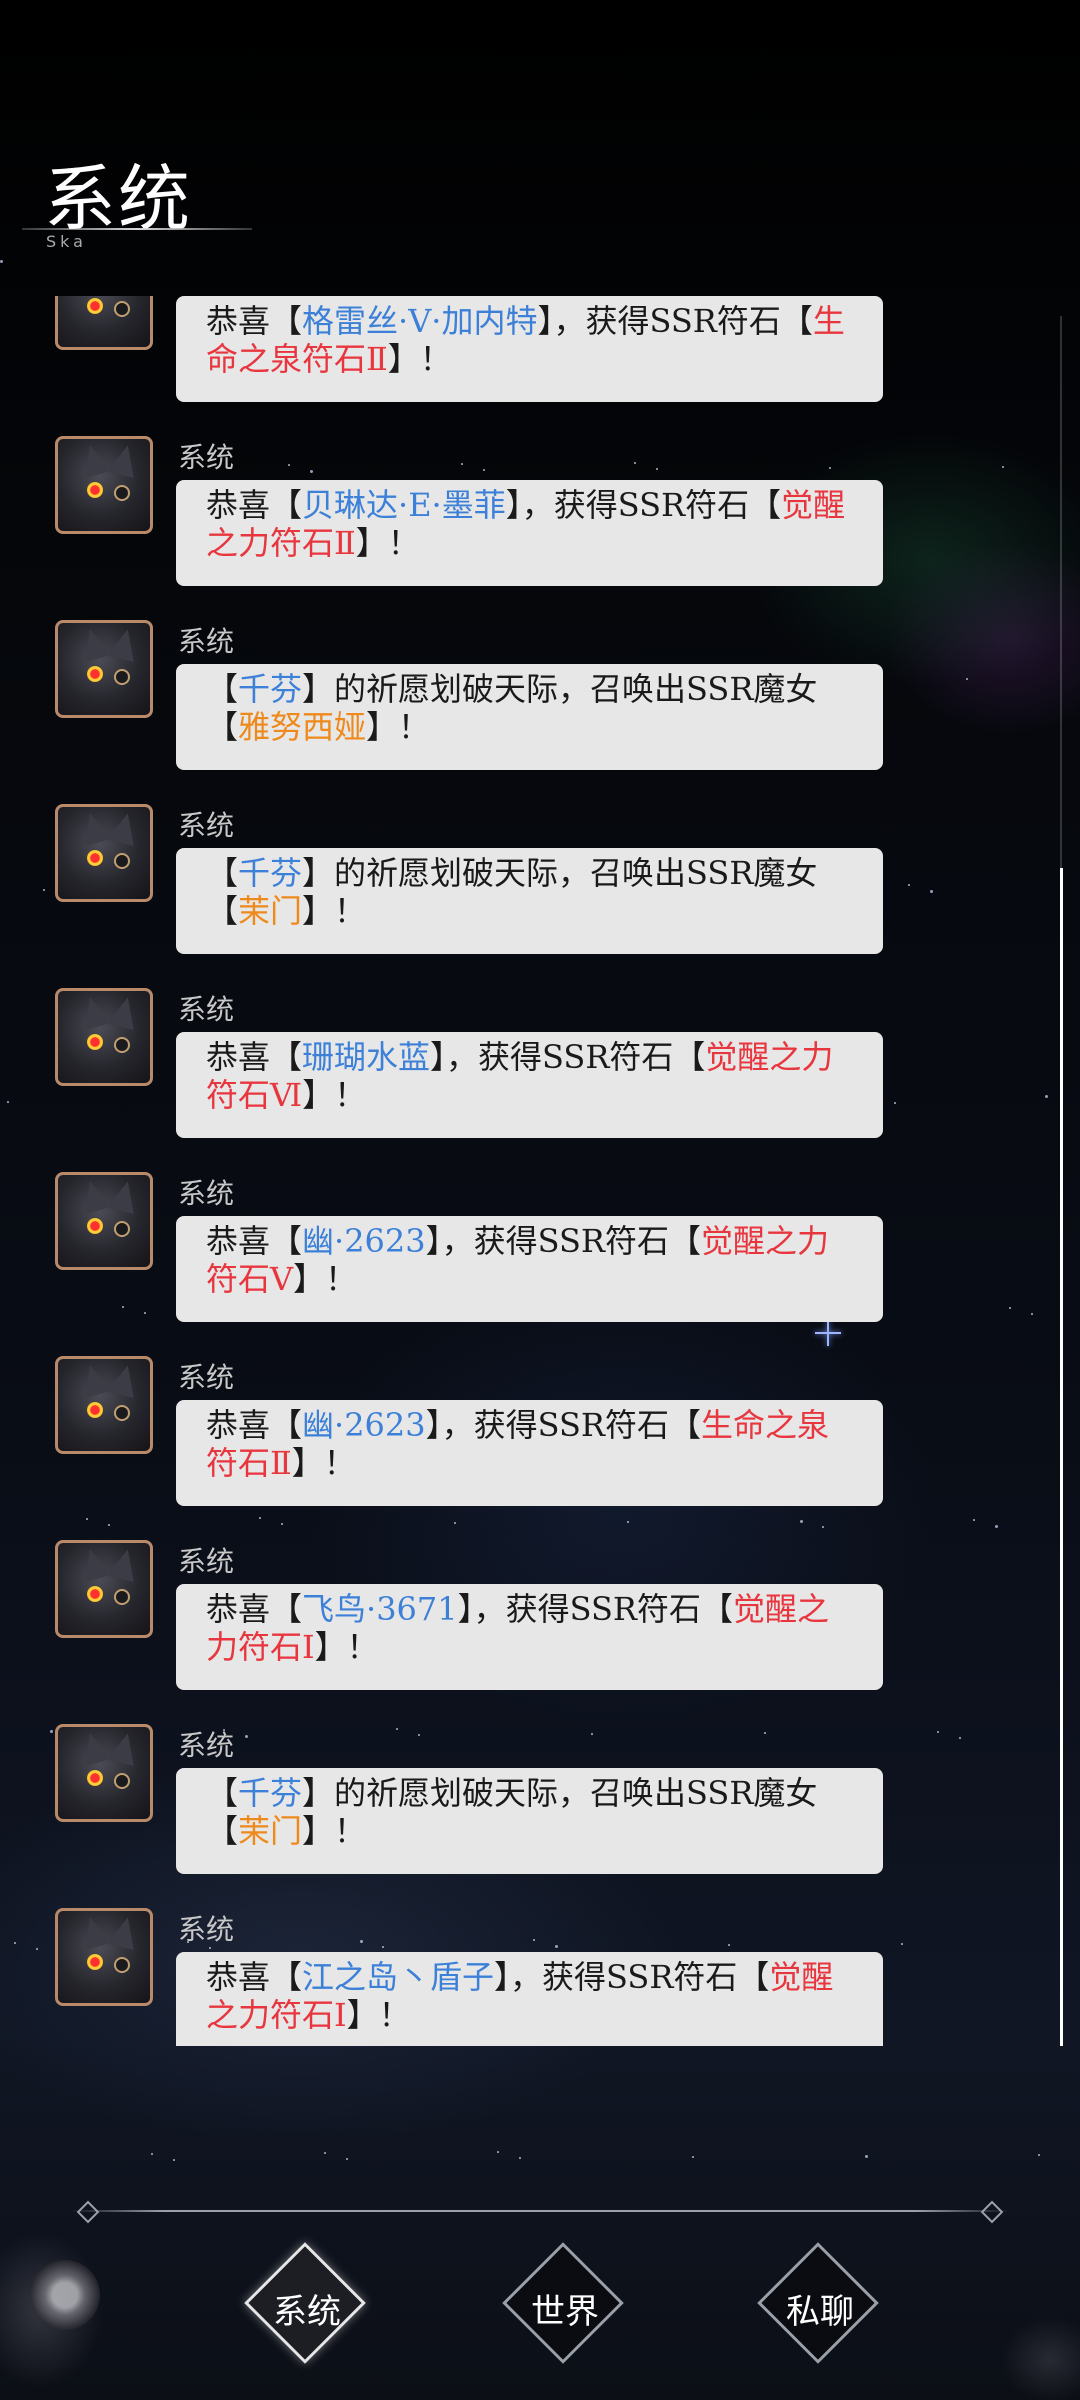  What do you see at coordinates (565, 2312) in the screenshot?
I see `tab-label: 世界` at bounding box center [565, 2312].